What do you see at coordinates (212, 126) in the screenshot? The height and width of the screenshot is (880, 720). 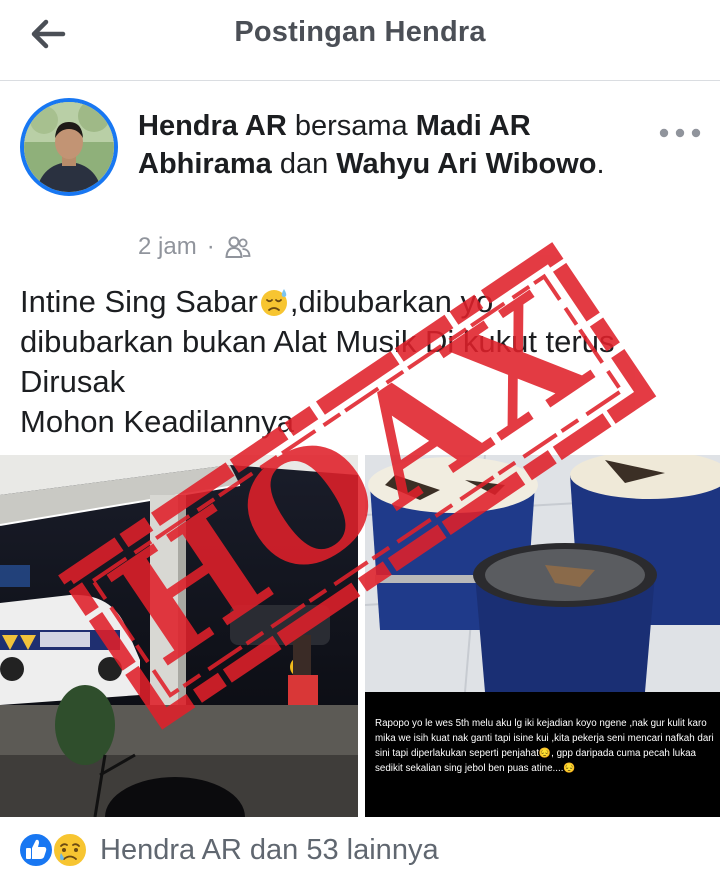 I see `author-name-link: Hendra AR` at bounding box center [212, 126].